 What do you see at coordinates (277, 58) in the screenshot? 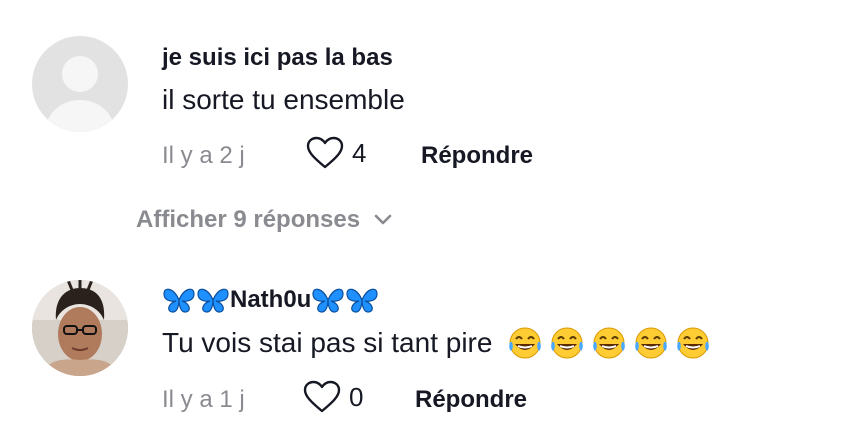
I see `comment-username: je suis ici pas la bas` at bounding box center [277, 58].